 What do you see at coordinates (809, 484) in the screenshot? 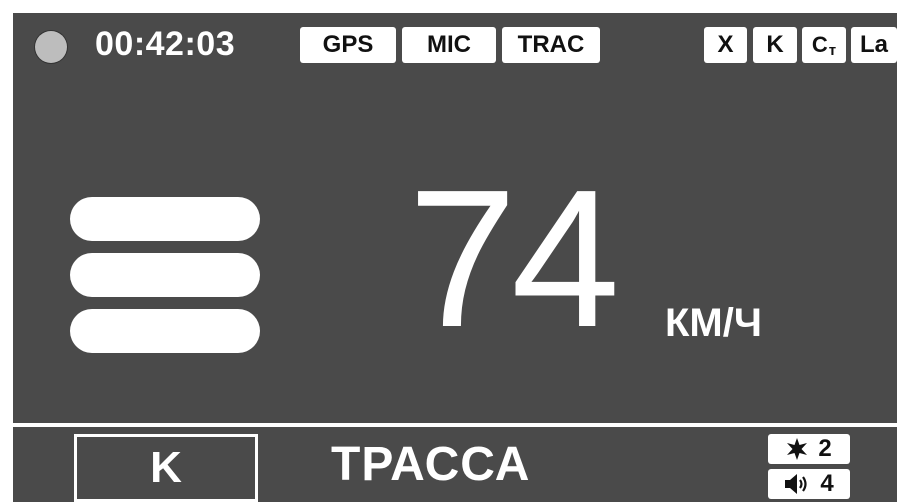
I see `volume-indicator: 4` at bounding box center [809, 484].